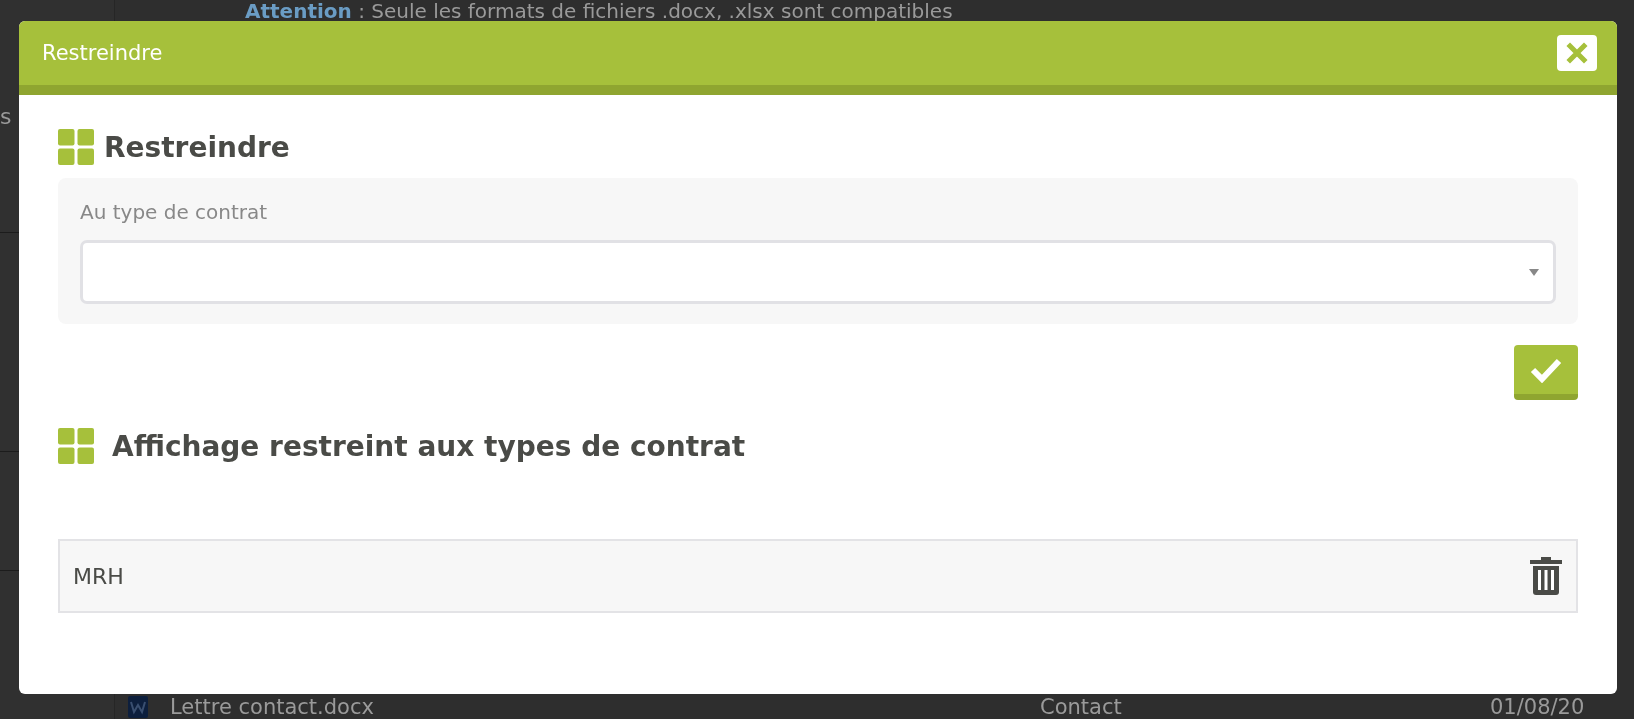  Describe the element at coordinates (1546, 576) in the screenshot. I see `trash-icon` at that location.